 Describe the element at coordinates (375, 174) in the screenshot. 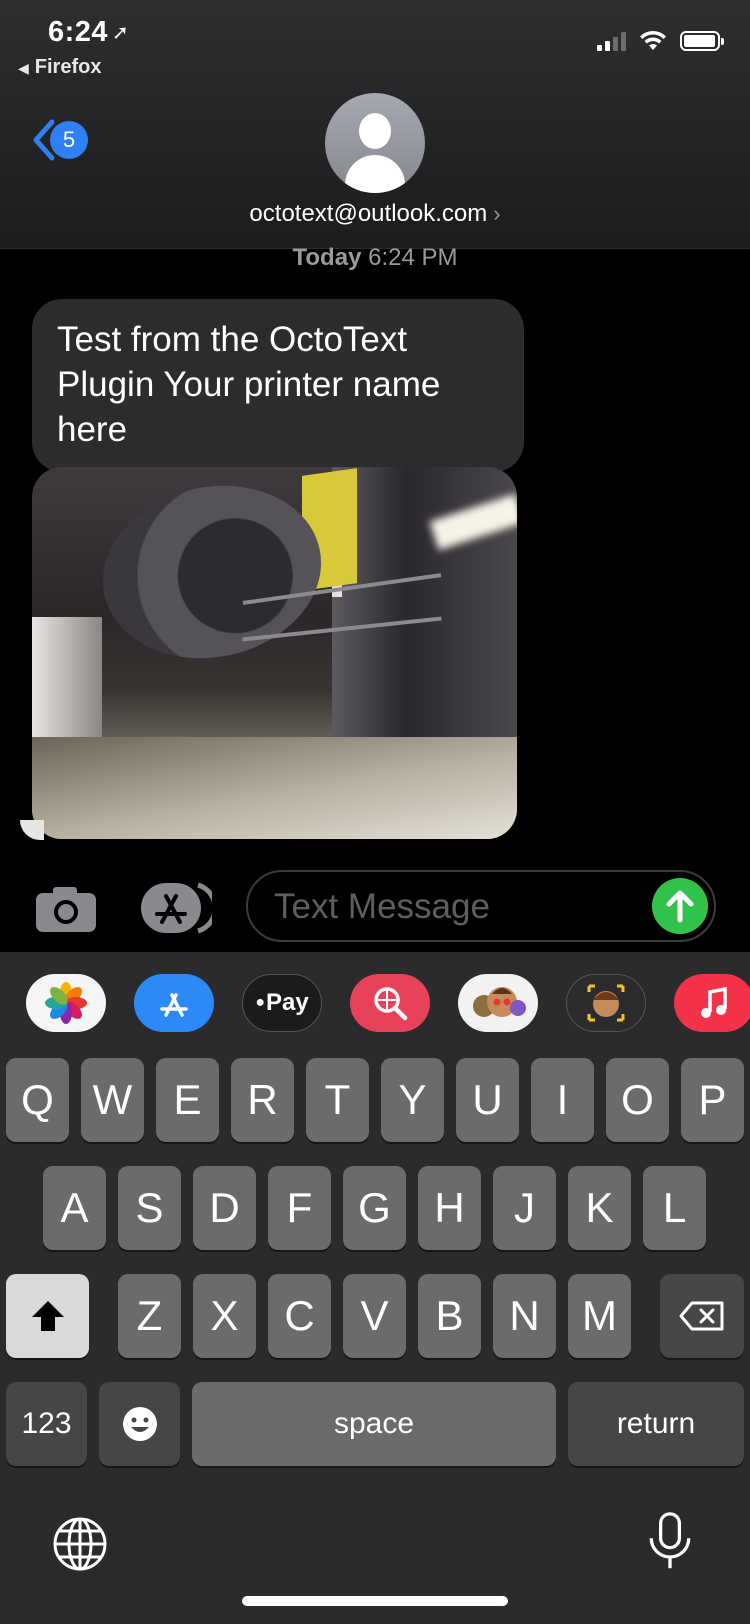

I see `person-body-shape` at that location.